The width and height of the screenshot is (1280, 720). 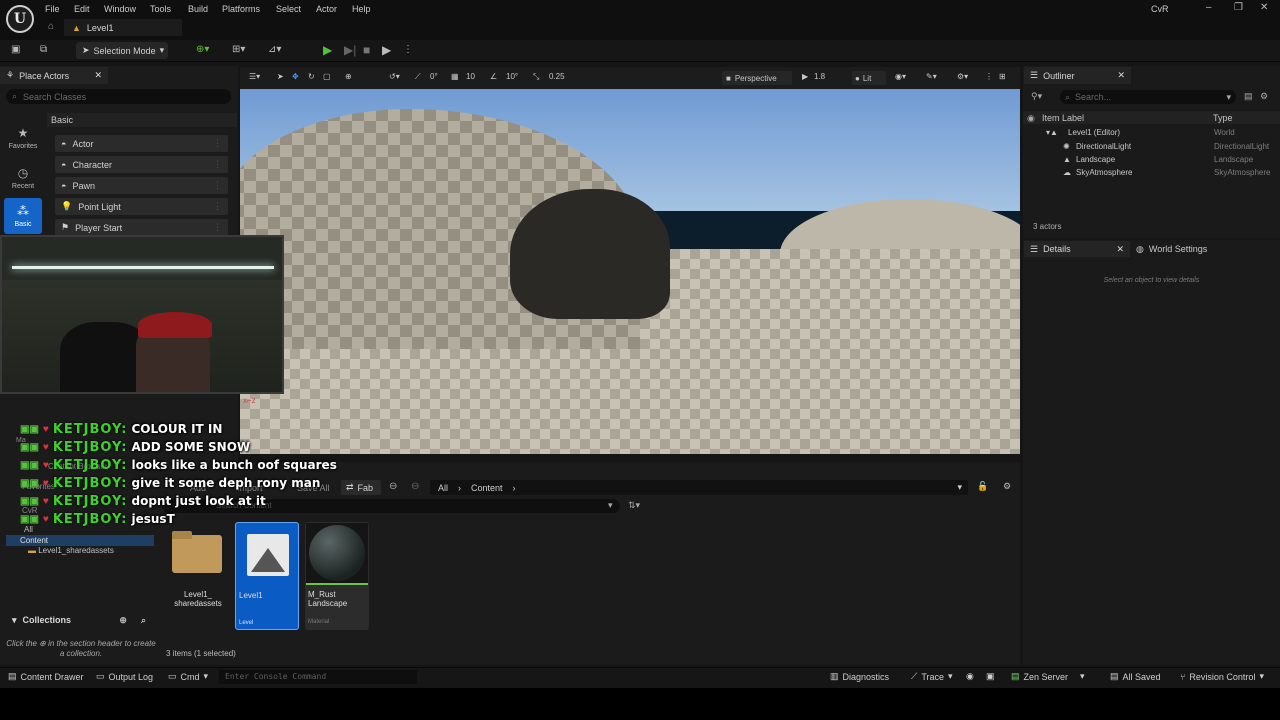 I want to click on output-log-button: ▭ Output Log, so click(x=124, y=676).